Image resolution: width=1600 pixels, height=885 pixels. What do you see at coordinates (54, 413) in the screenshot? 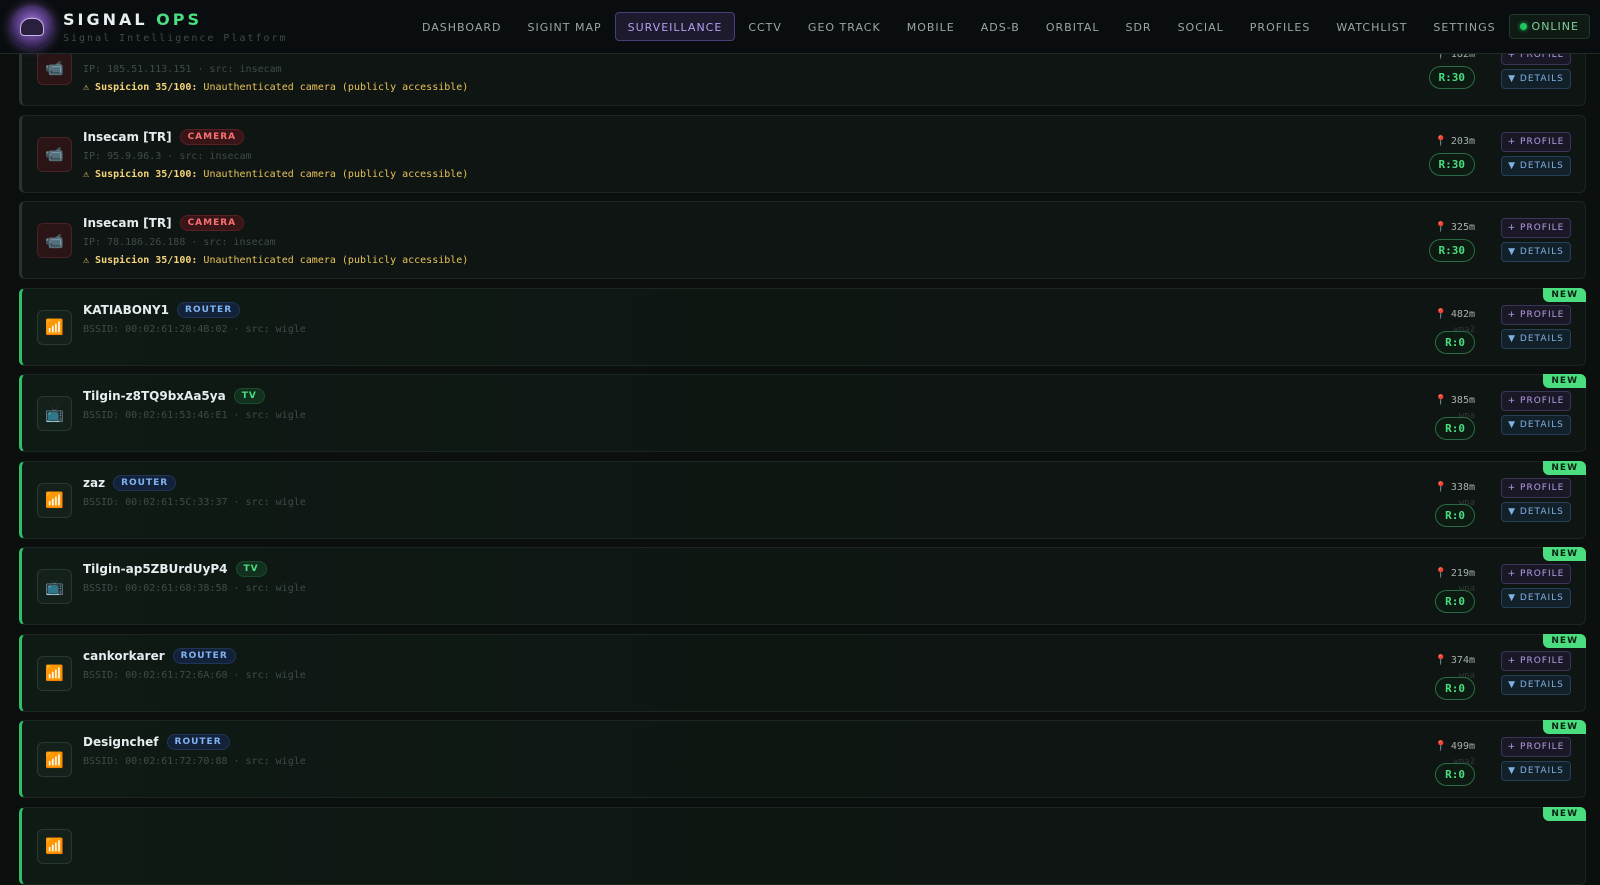
I see `tv-icon: 📺` at bounding box center [54, 413].